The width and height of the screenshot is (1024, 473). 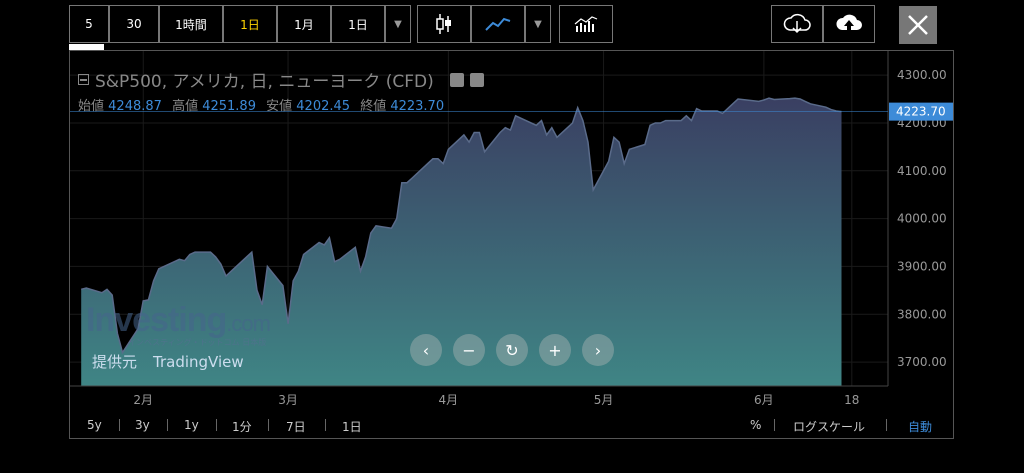 What do you see at coordinates (456, 79) in the screenshot?
I see `eye-icon` at bounding box center [456, 79].